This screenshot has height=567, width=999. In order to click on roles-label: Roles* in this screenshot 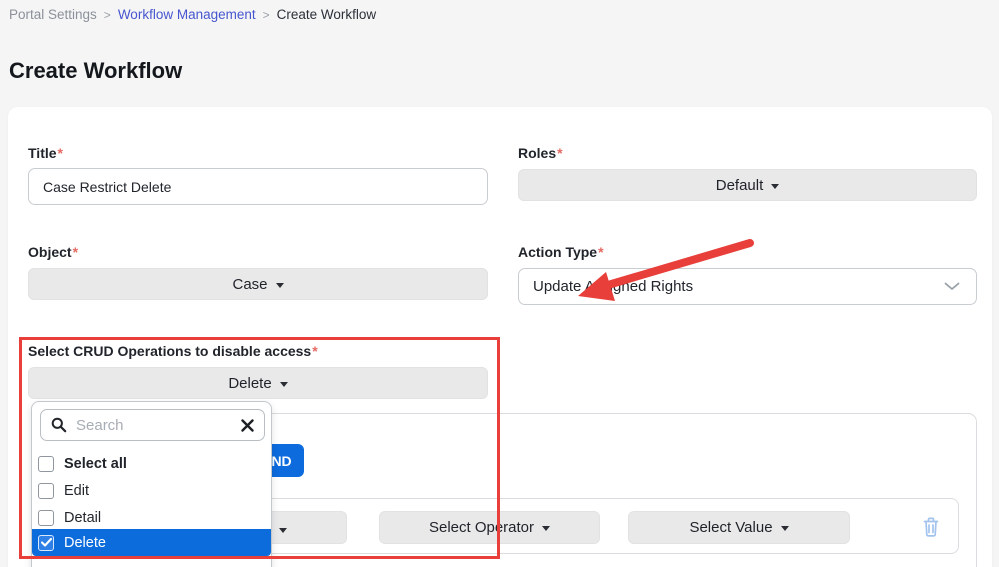, I will do `click(540, 153)`.